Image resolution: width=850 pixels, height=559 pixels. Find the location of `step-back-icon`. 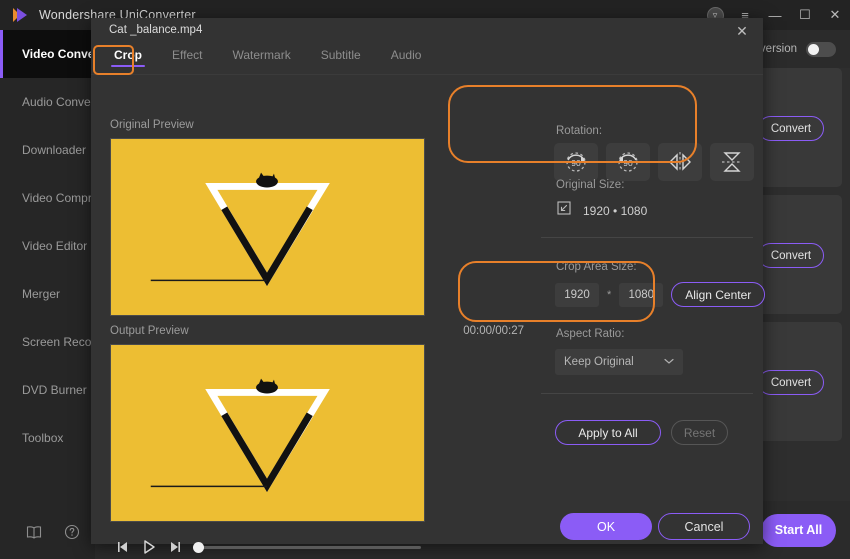

step-back-icon is located at coordinates (123, 546).